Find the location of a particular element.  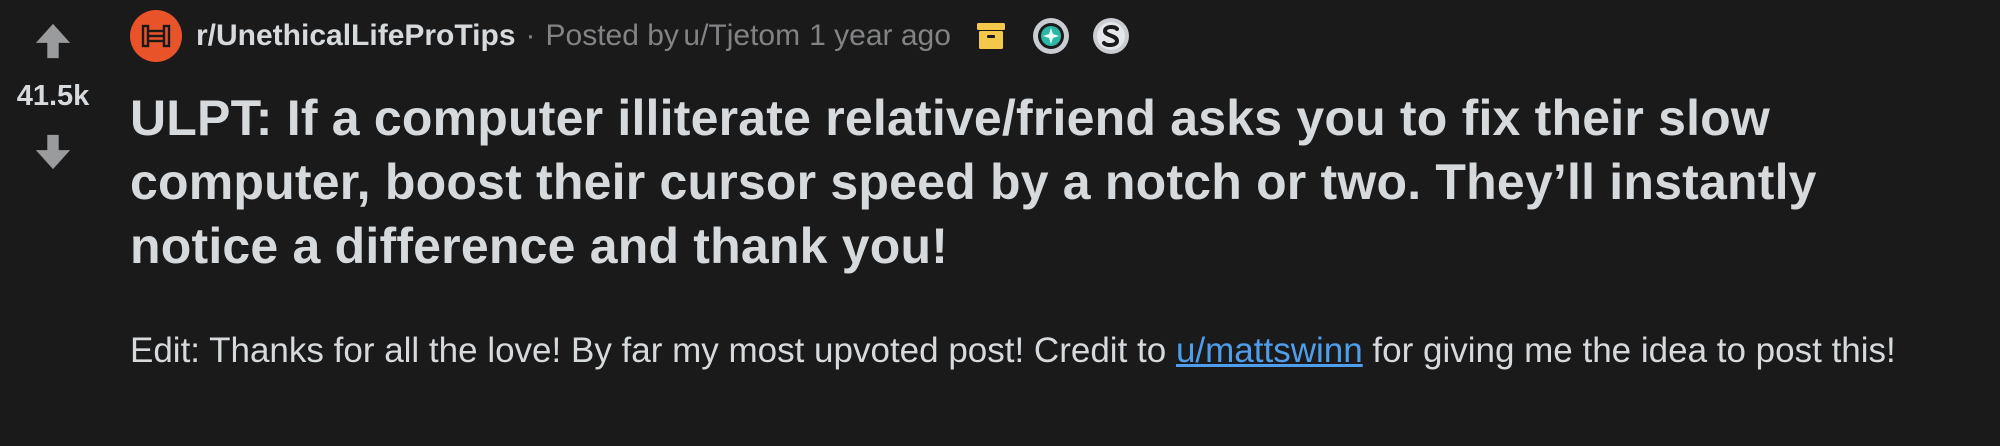

author-link: u/Tjetom is located at coordinates (741, 36).